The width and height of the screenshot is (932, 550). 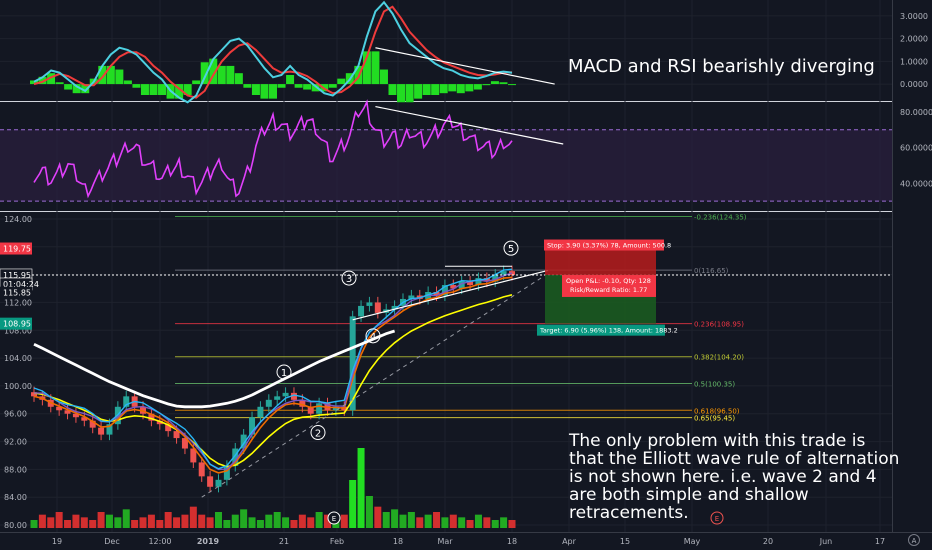 What do you see at coordinates (914, 61) in the screenshot?
I see `macd-tick-label: 1.0000` at bounding box center [914, 61].